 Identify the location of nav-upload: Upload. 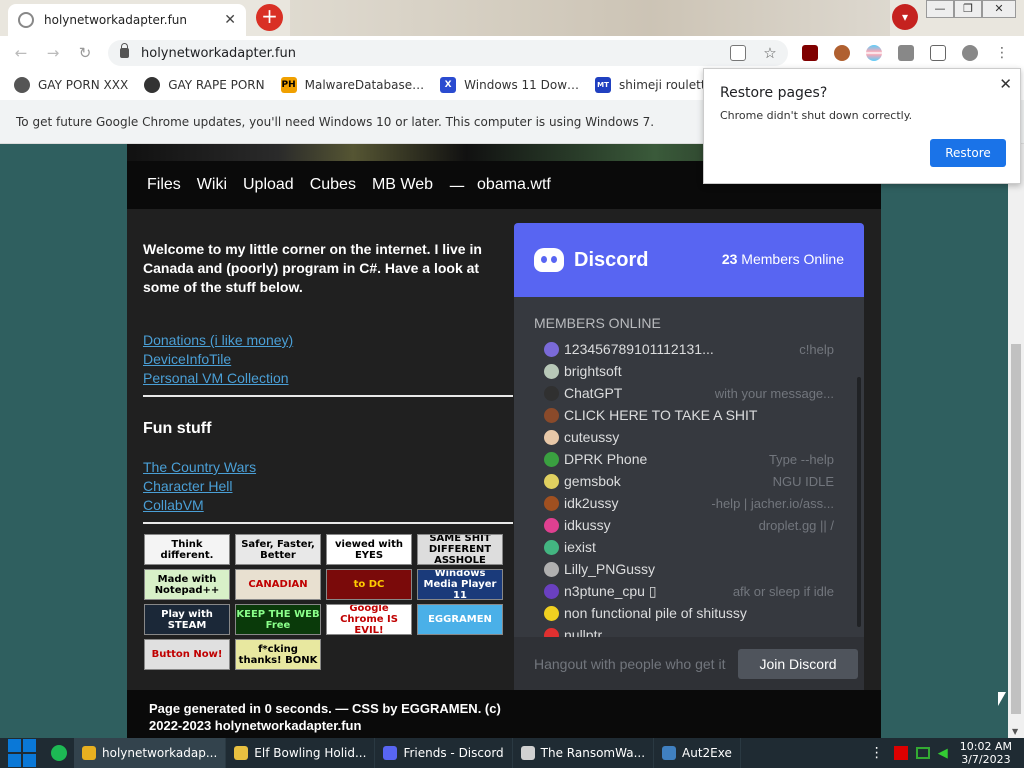
(268, 185).